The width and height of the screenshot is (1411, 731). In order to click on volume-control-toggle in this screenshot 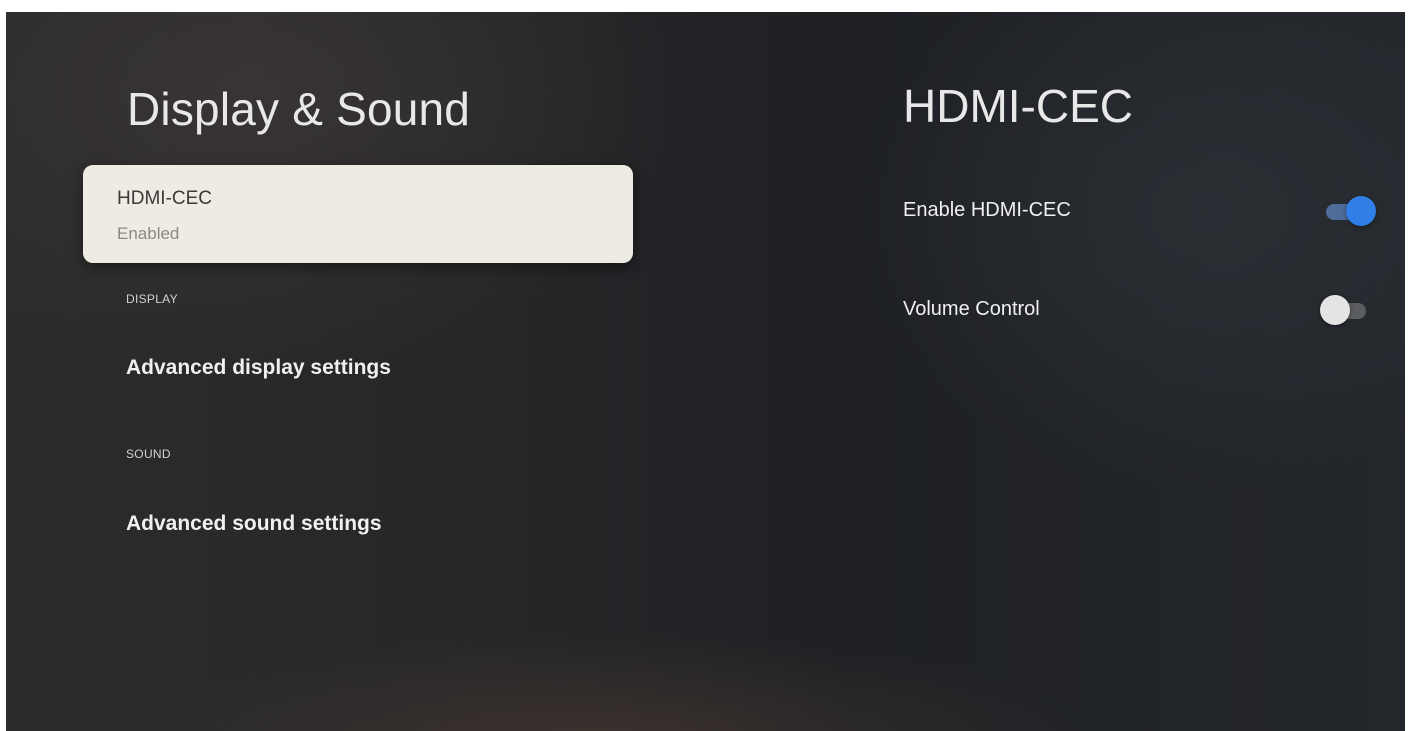, I will do `click(1348, 310)`.